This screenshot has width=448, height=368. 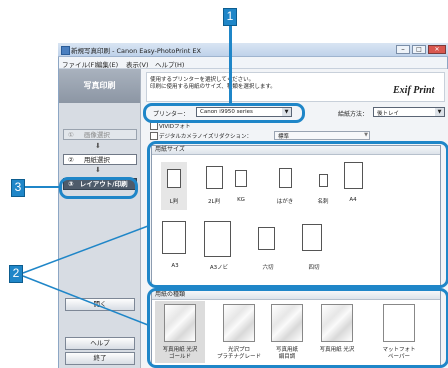 What do you see at coordinates (18, 188) in the screenshot?
I see `callout-3: 3` at bounding box center [18, 188].